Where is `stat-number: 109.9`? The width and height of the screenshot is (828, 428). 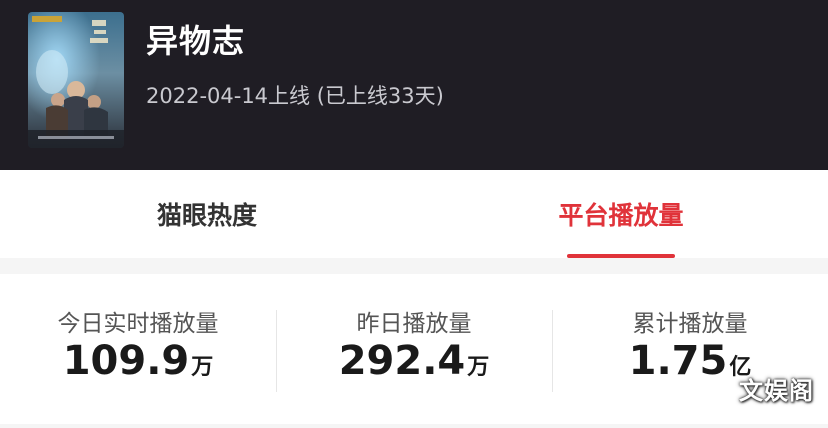 stat-number: 109.9 is located at coordinates (126, 361).